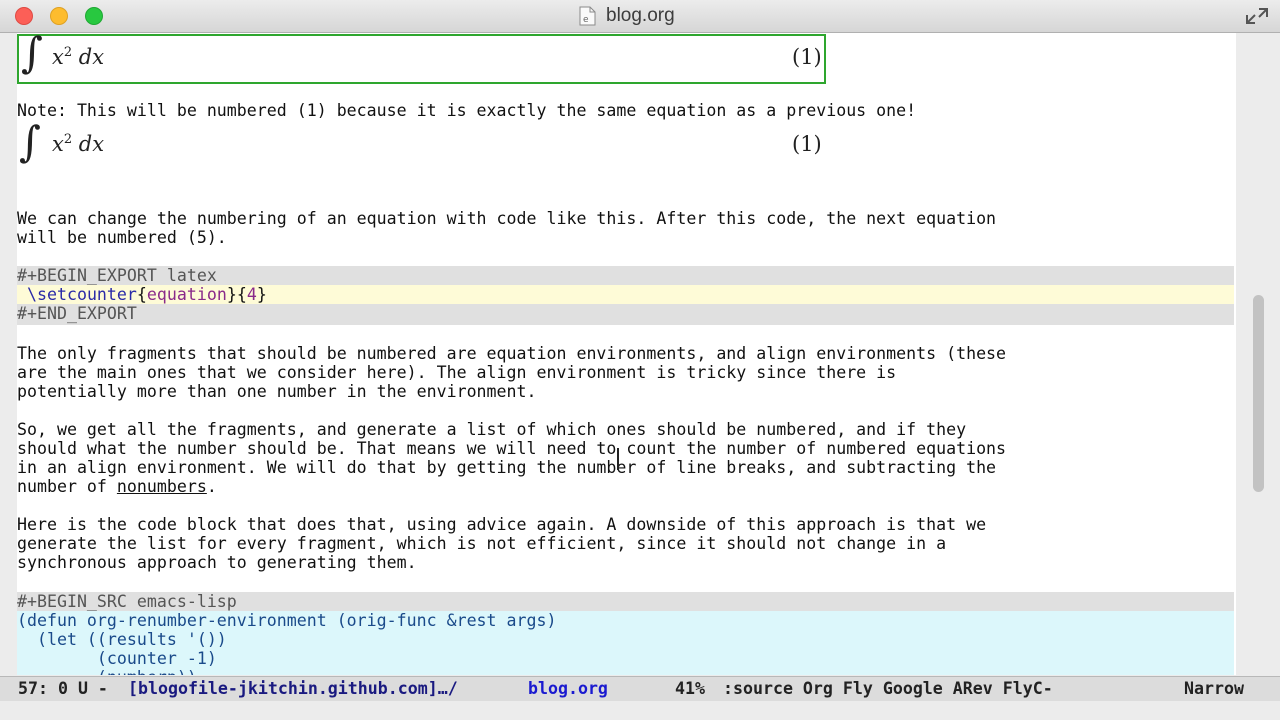  What do you see at coordinates (211, 486) in the screenshot?
I see `paragraph-text: .` at bounding box center [211, 486].